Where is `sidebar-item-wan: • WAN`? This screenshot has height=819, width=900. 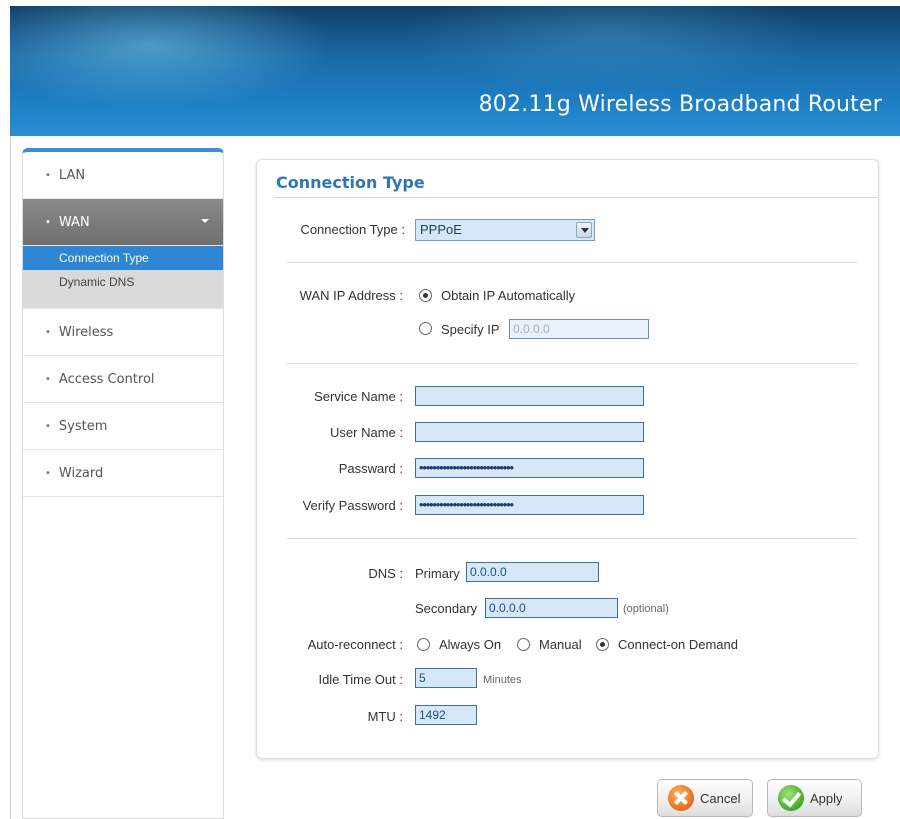 sidebar-item-wan: • WAN is located at coordinates (123, 222).